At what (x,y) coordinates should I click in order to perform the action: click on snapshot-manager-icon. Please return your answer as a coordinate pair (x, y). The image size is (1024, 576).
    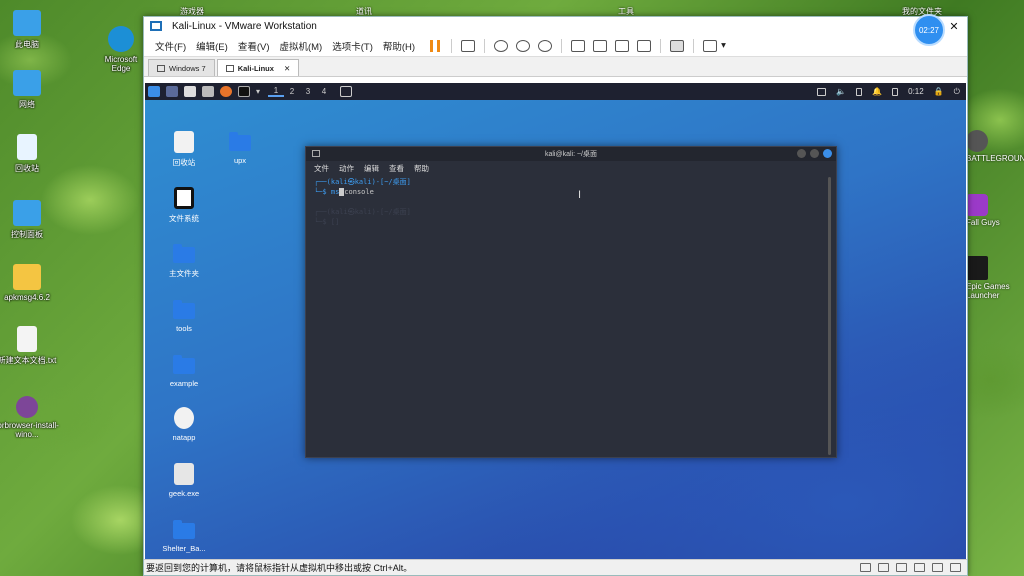
    Looking at the image, I should click on (545, 45).